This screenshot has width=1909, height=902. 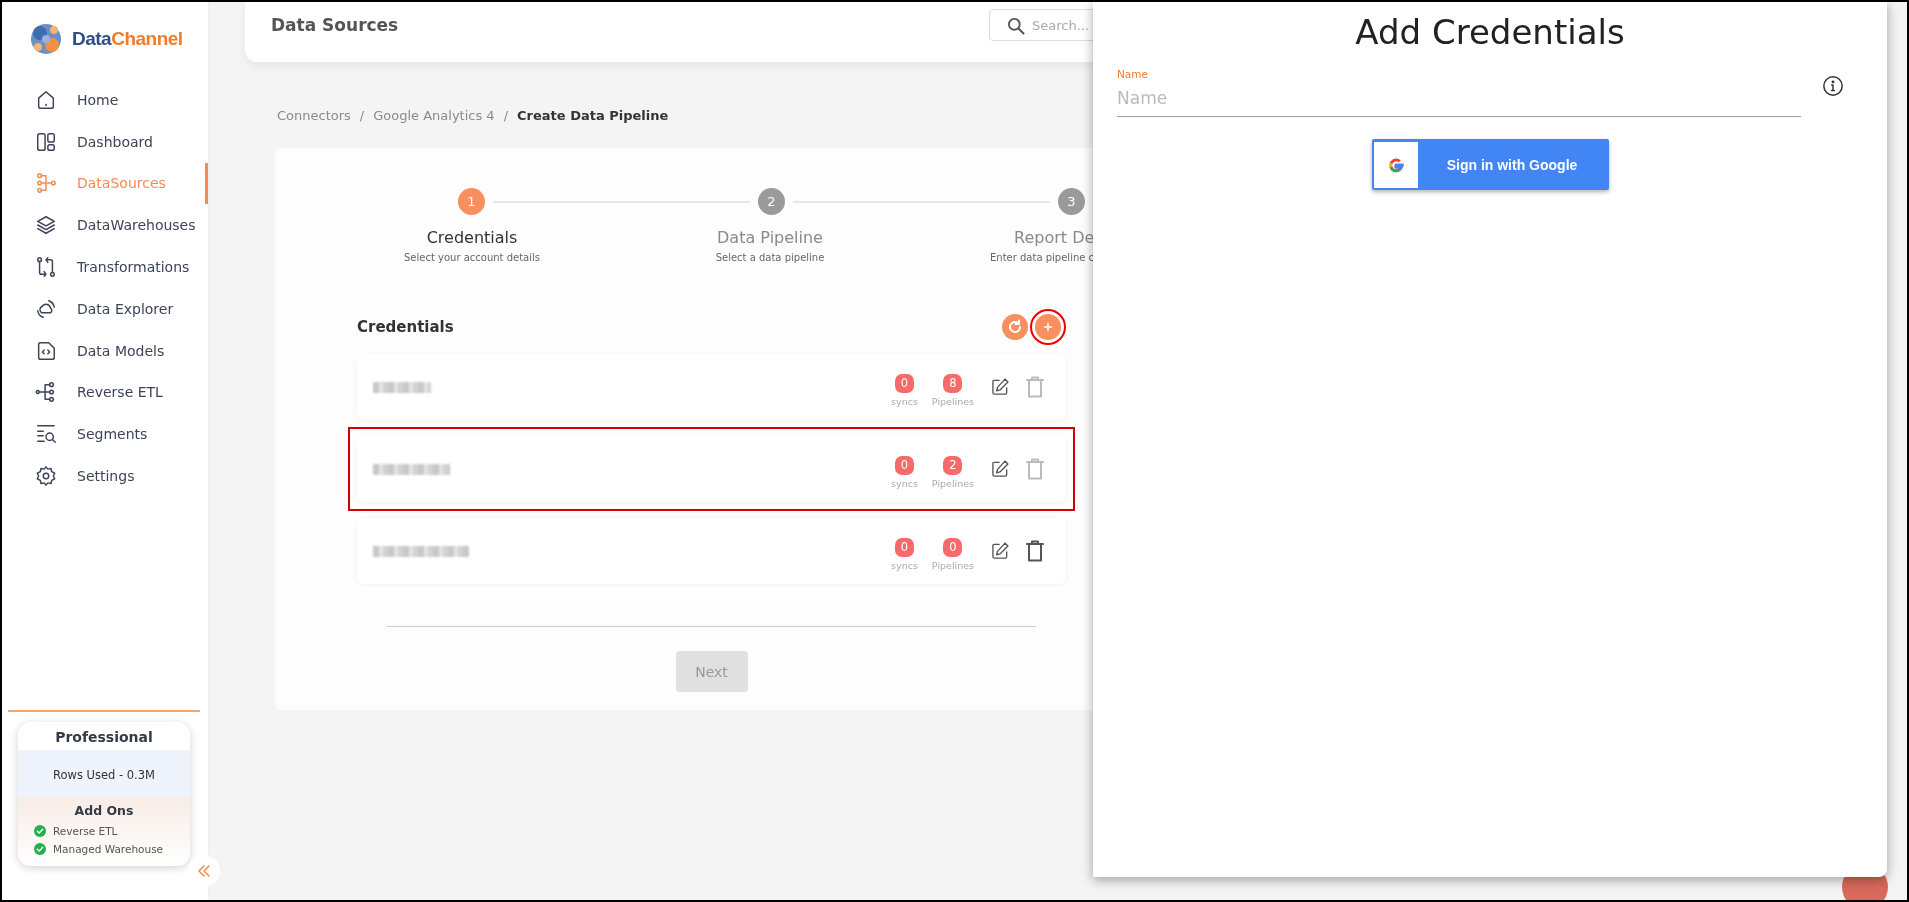 What do you see at coordinates (953, 383) in the screenshot?
I see `pipeline-count: 8` at bounding box center [953, 383].